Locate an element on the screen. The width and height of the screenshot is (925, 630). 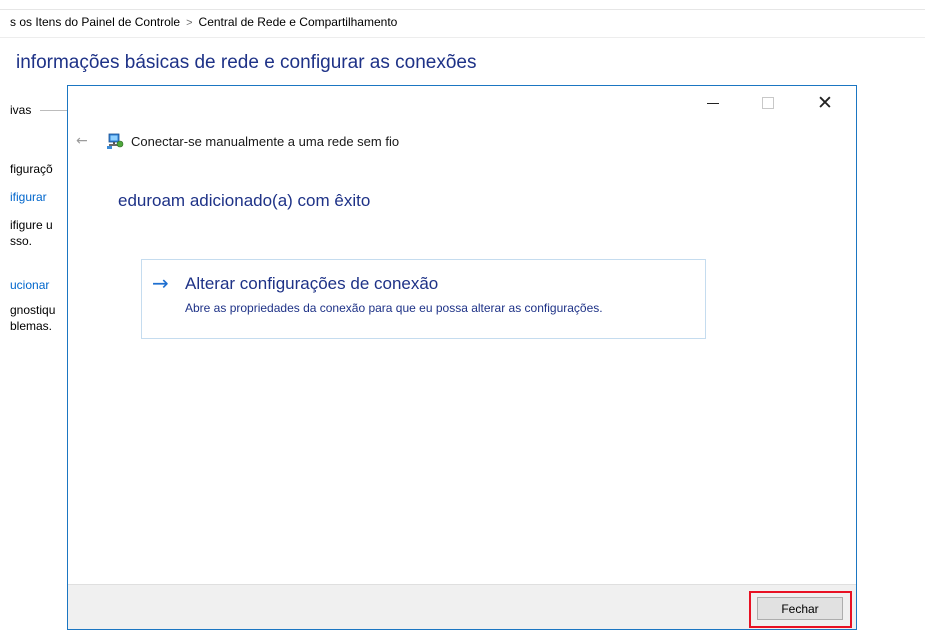
setup-description-line2: sso. is located at coordinates (21, 241).